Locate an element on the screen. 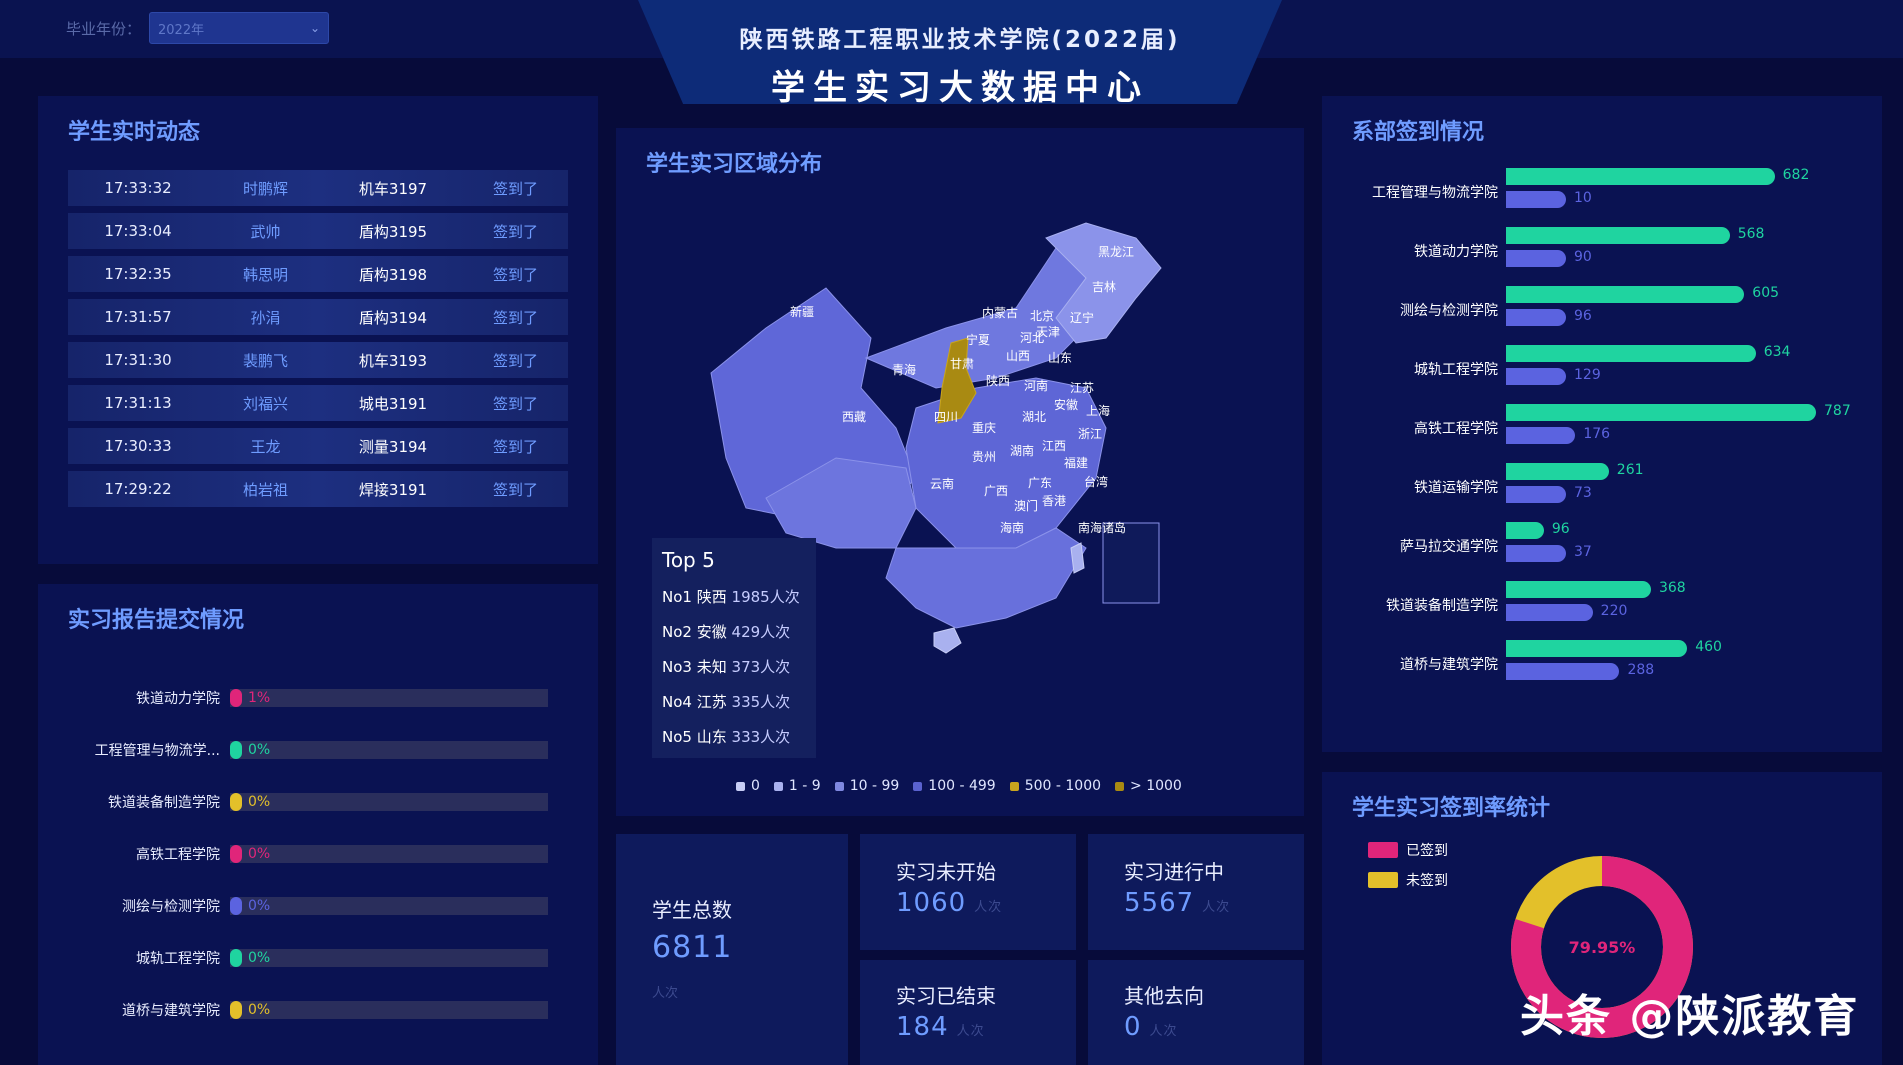 The width and height of the screenshot is (1903, 1065). stat-total-value: 6811 is located at coordinates (692, 947).